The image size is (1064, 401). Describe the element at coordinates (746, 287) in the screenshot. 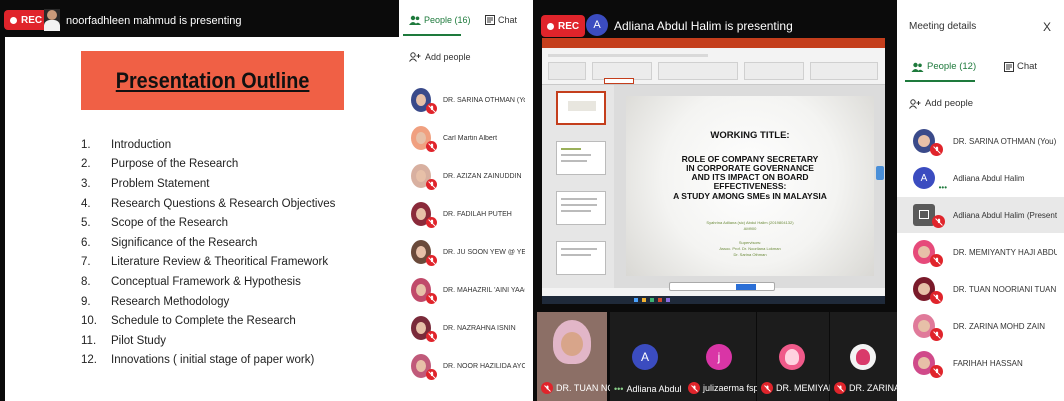

I see `stop-sharing-button` at that location.